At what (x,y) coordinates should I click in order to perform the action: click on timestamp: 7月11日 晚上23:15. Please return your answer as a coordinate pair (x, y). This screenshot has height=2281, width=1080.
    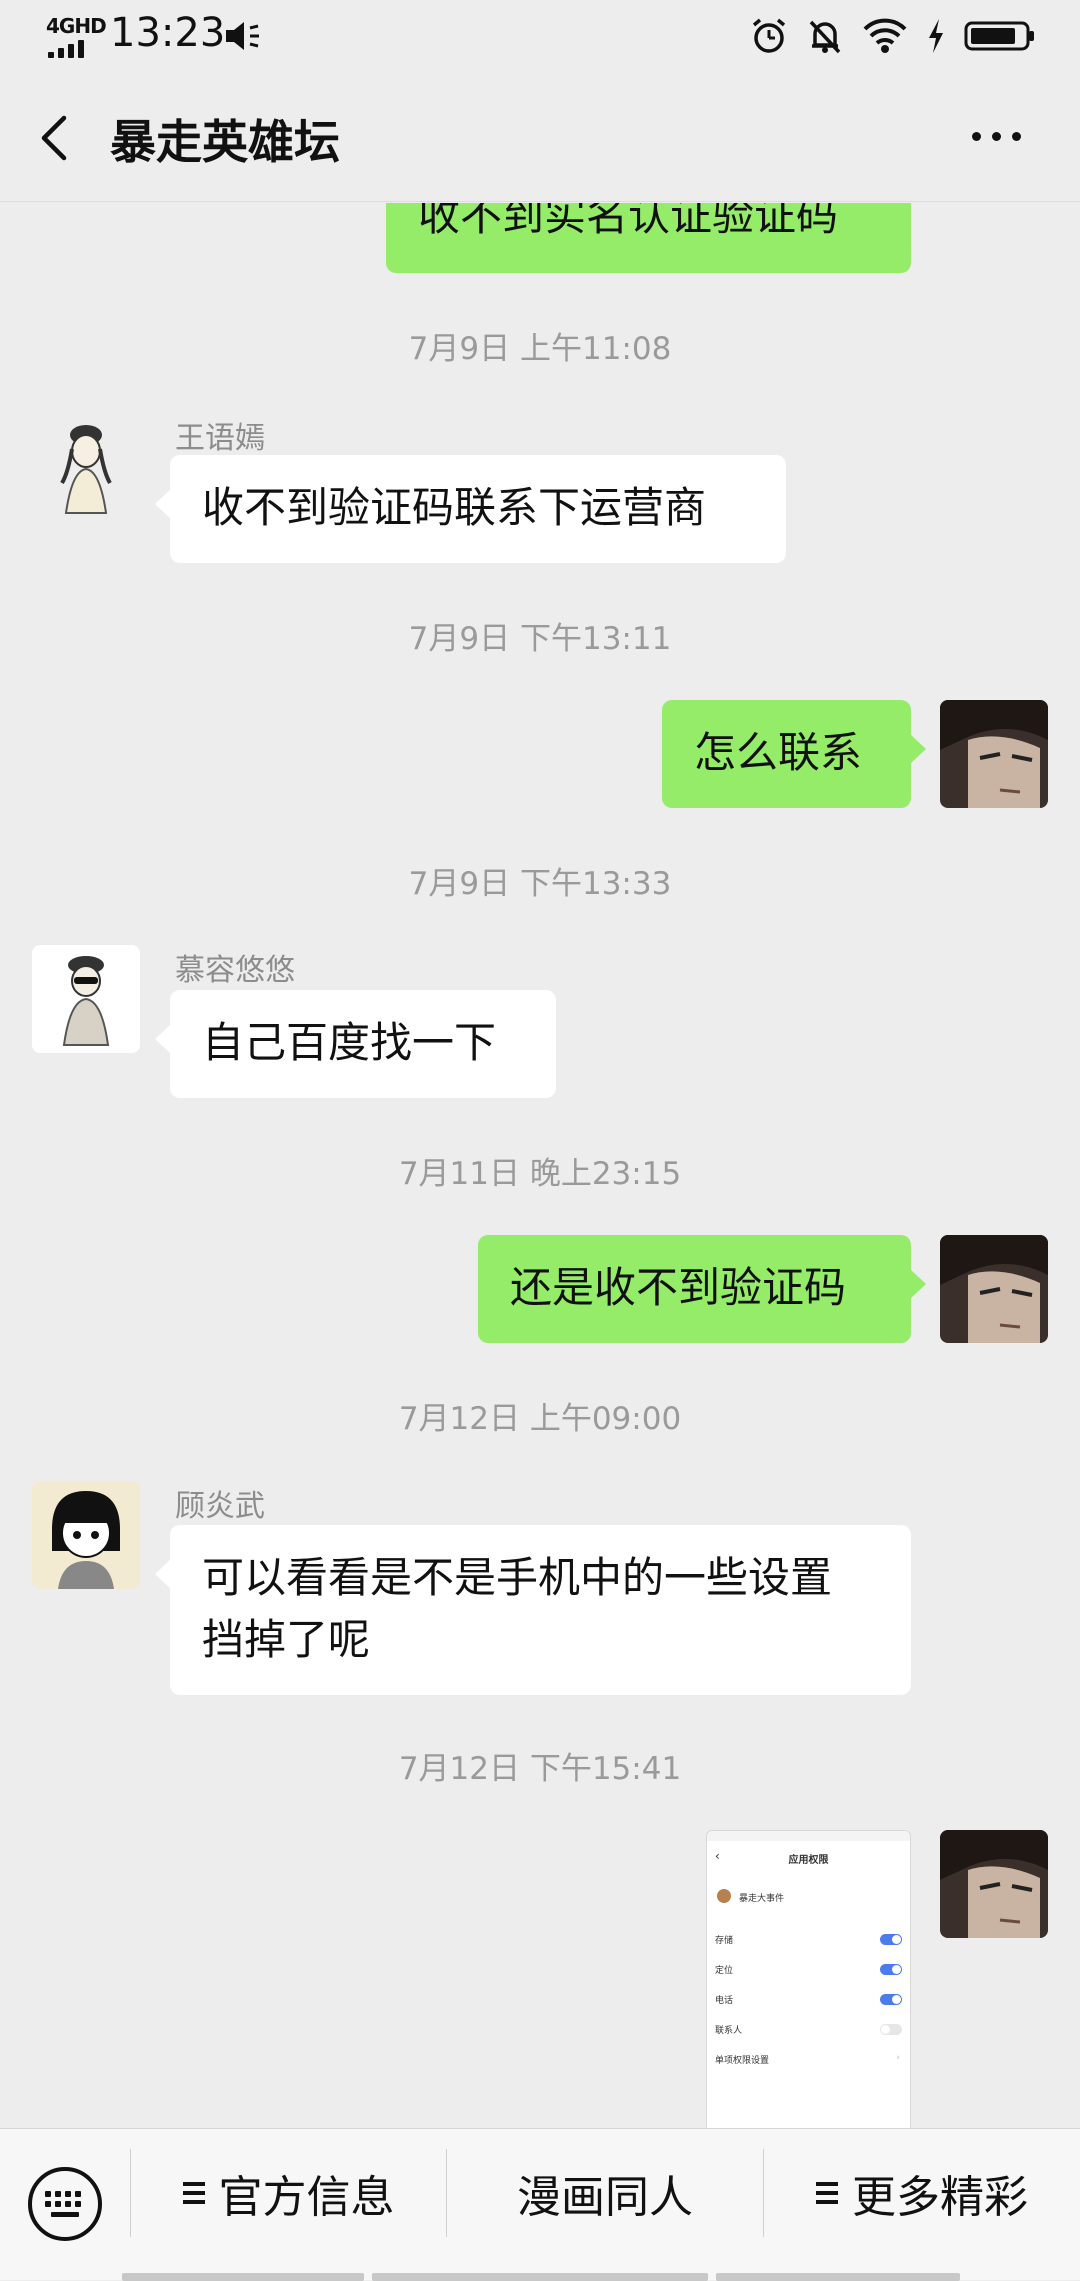
    Looking at the image, I should click on (540, 1174).